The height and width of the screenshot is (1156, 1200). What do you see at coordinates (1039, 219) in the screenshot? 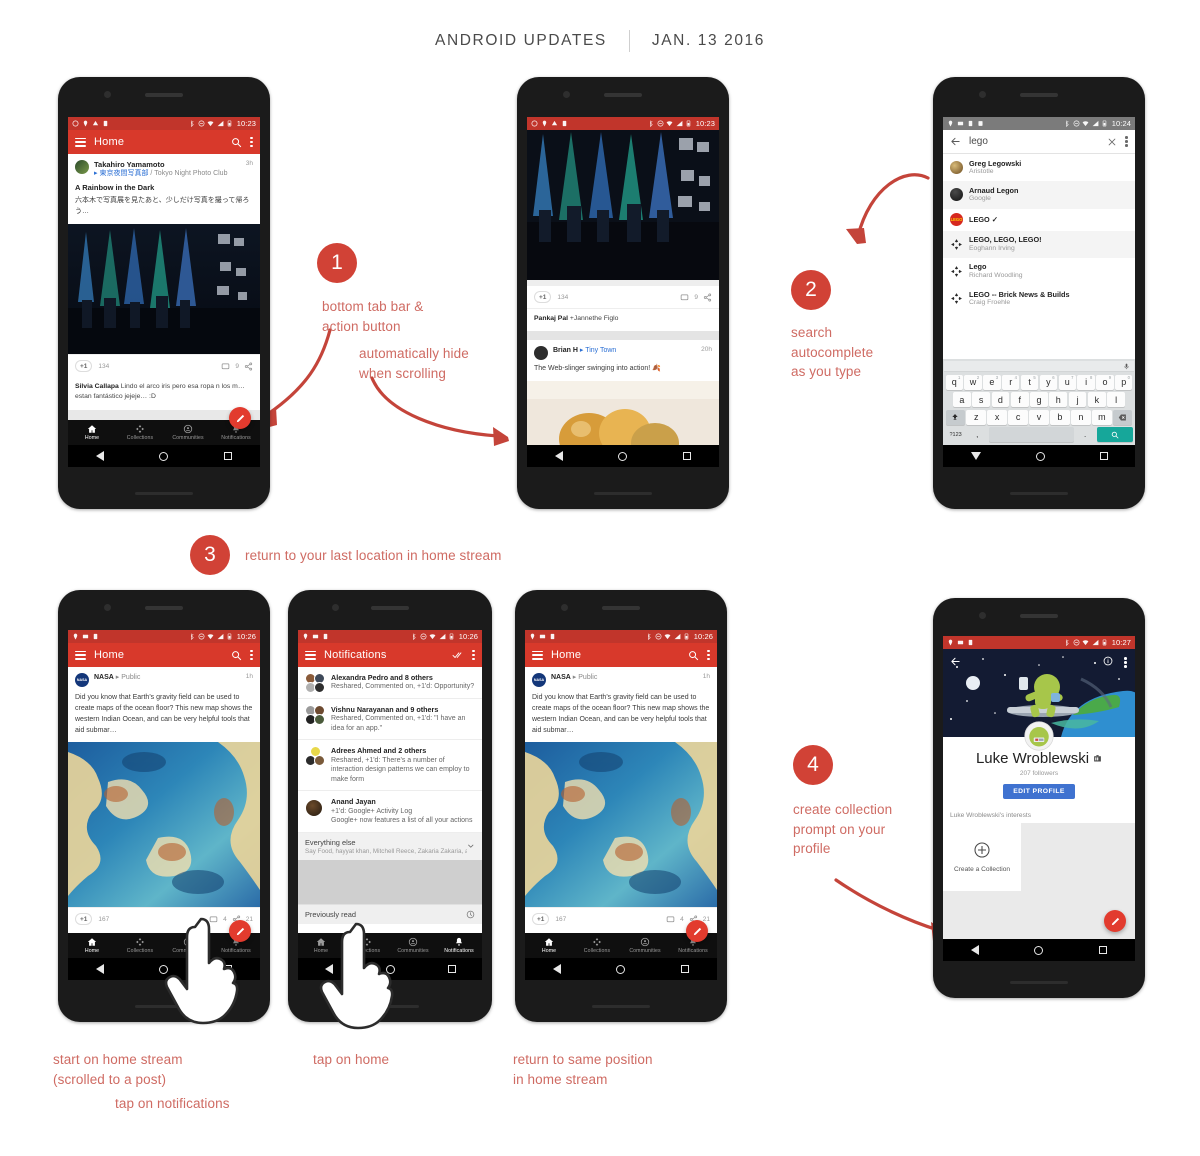
I see `list-item: LEGO LEGO ✓` at bounding box center [1039, 219].